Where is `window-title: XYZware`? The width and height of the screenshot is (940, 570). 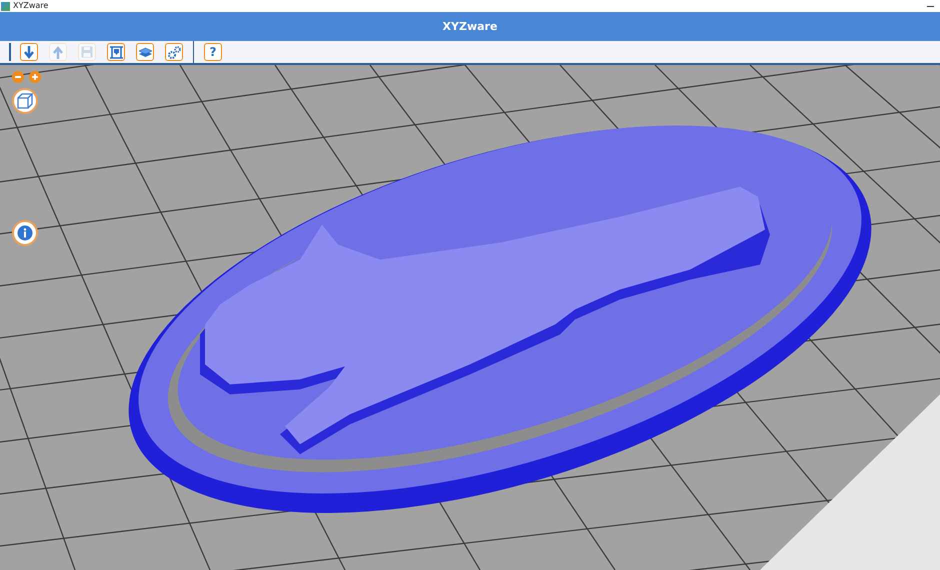
window-title: XYZware is located at coordinates (30, 6).